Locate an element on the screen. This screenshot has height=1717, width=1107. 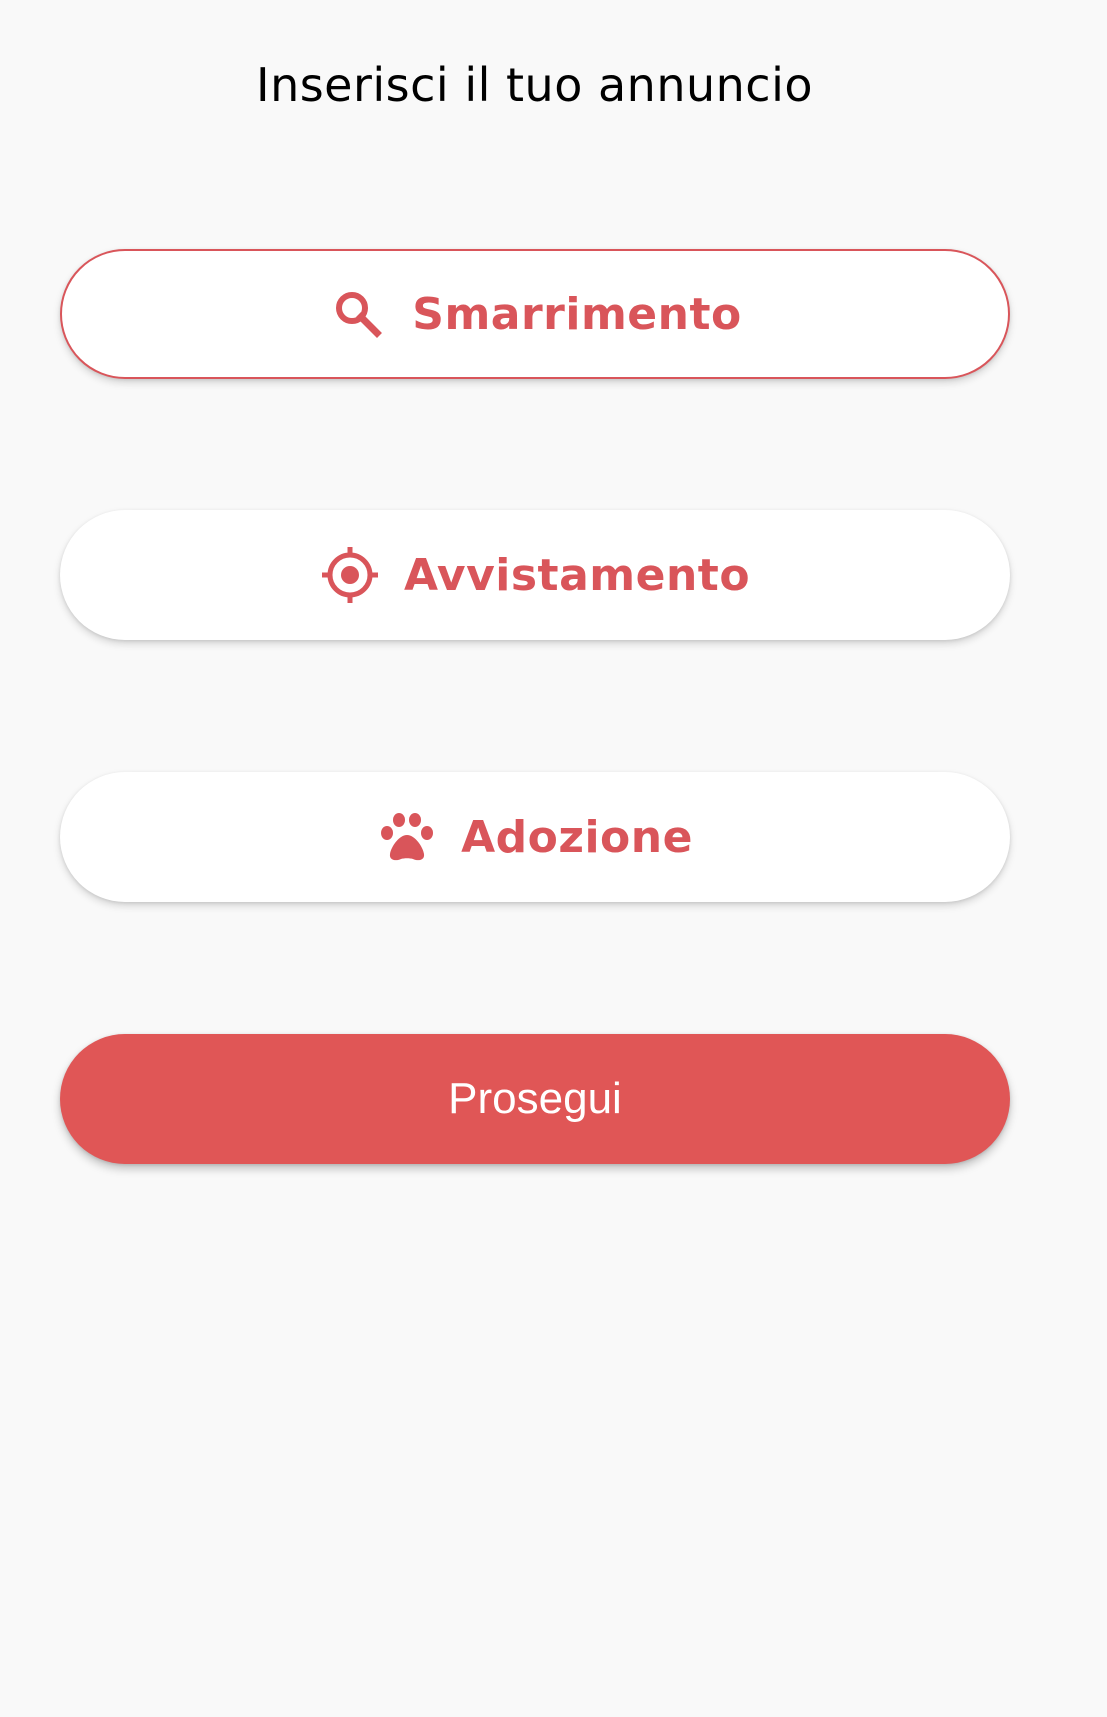
adozione-label: Adozione is located at coordinates (577, 837).